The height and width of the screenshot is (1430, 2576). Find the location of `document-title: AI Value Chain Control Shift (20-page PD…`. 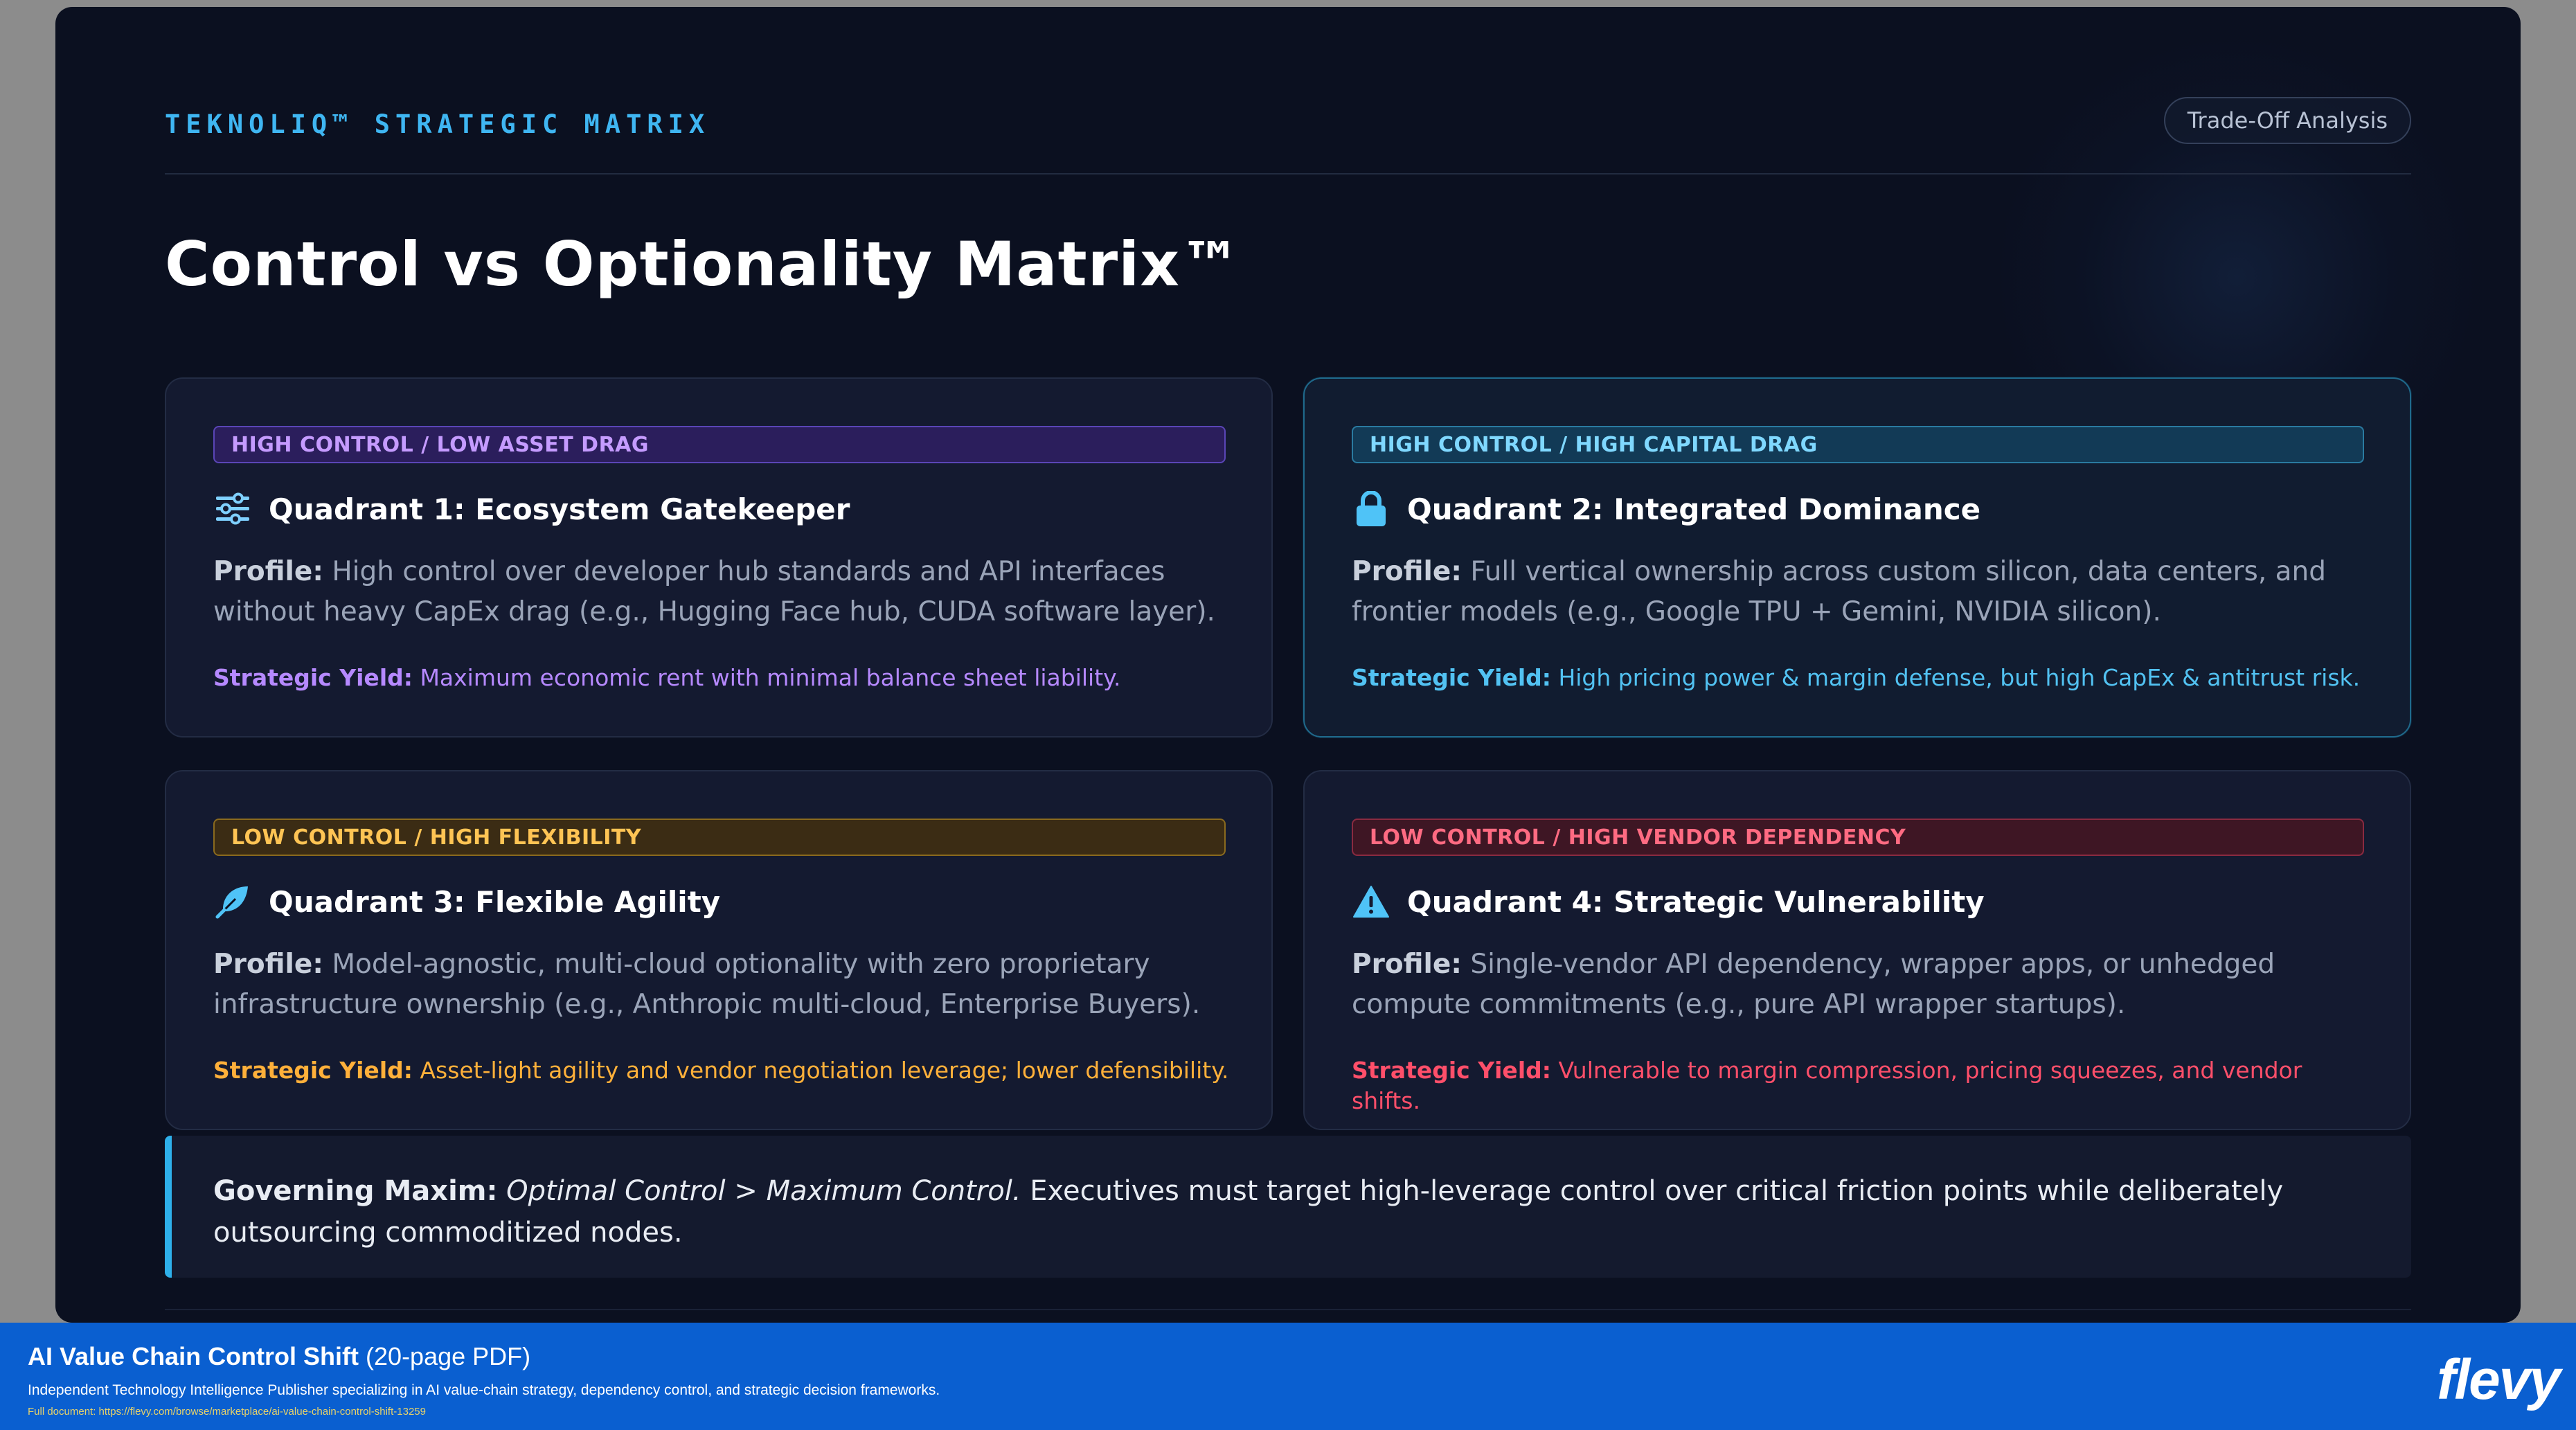

document-title: AI Value Chain Control Shift (20-page PD… is located at coordinates (279, 1356).